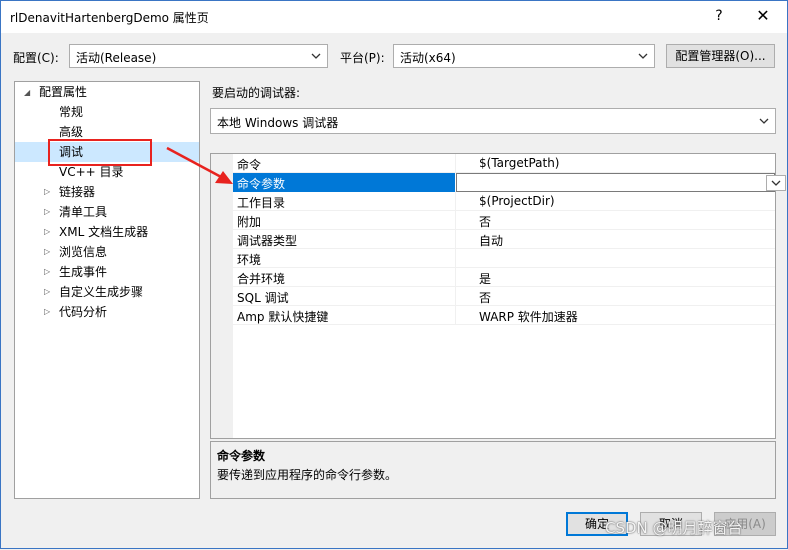  I want to click on tree-item-custom-build-step: 自定义生成步骤, so click(101, 292).